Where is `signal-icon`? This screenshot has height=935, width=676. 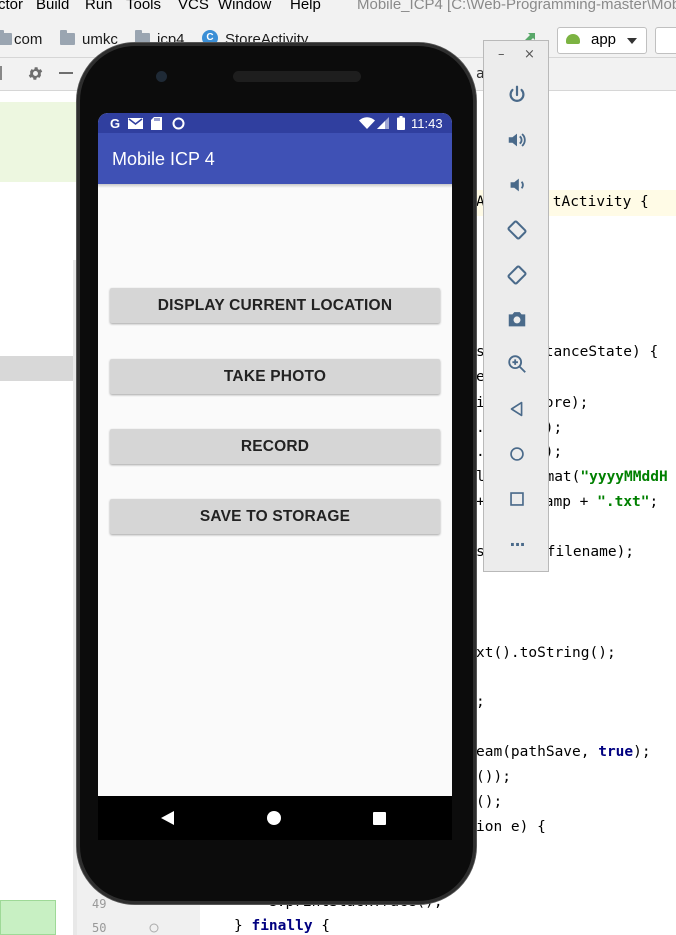 signal-icon is located at coordinates (383, 123).